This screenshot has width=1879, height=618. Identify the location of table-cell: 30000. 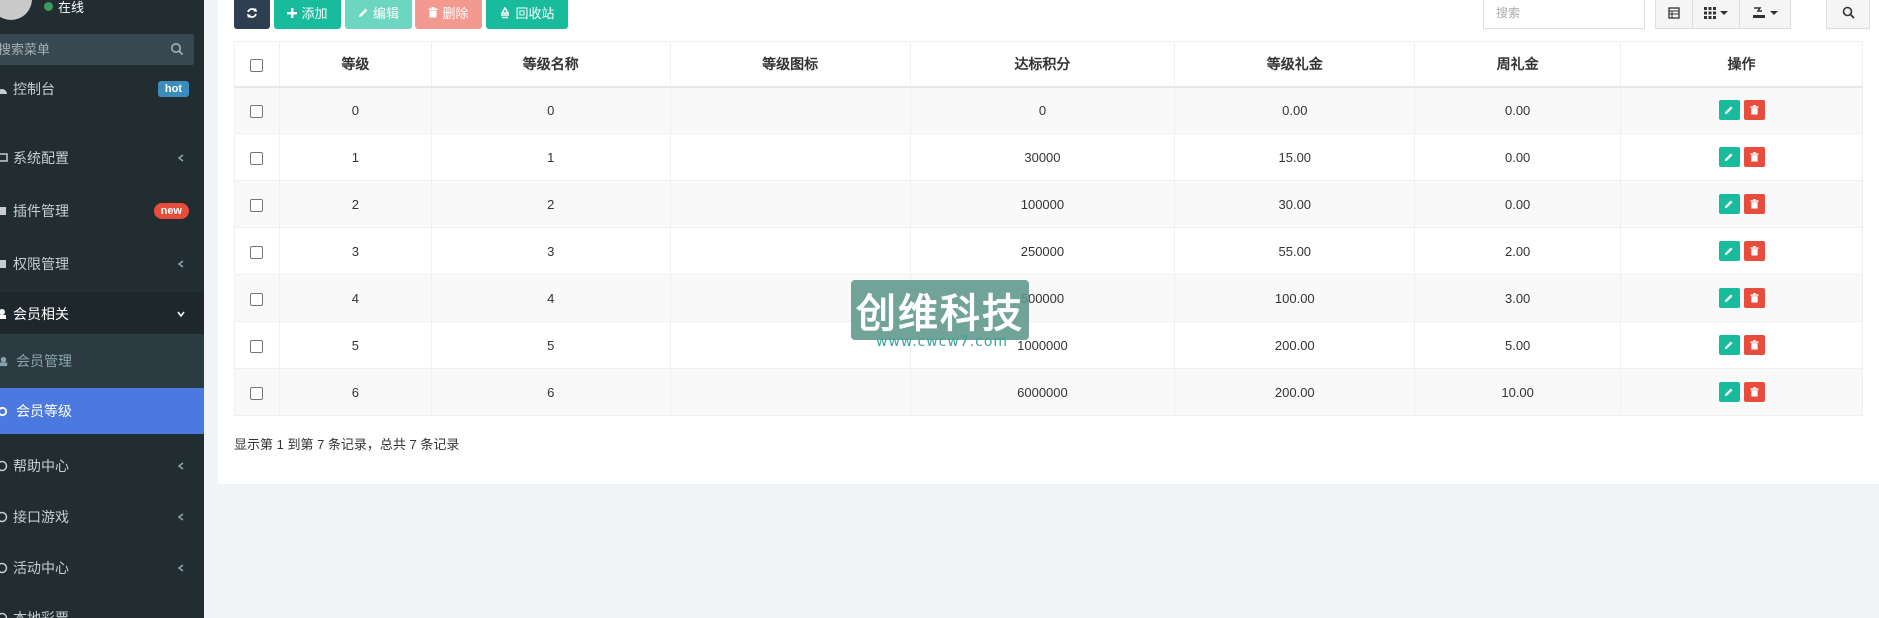
(1042, 157).